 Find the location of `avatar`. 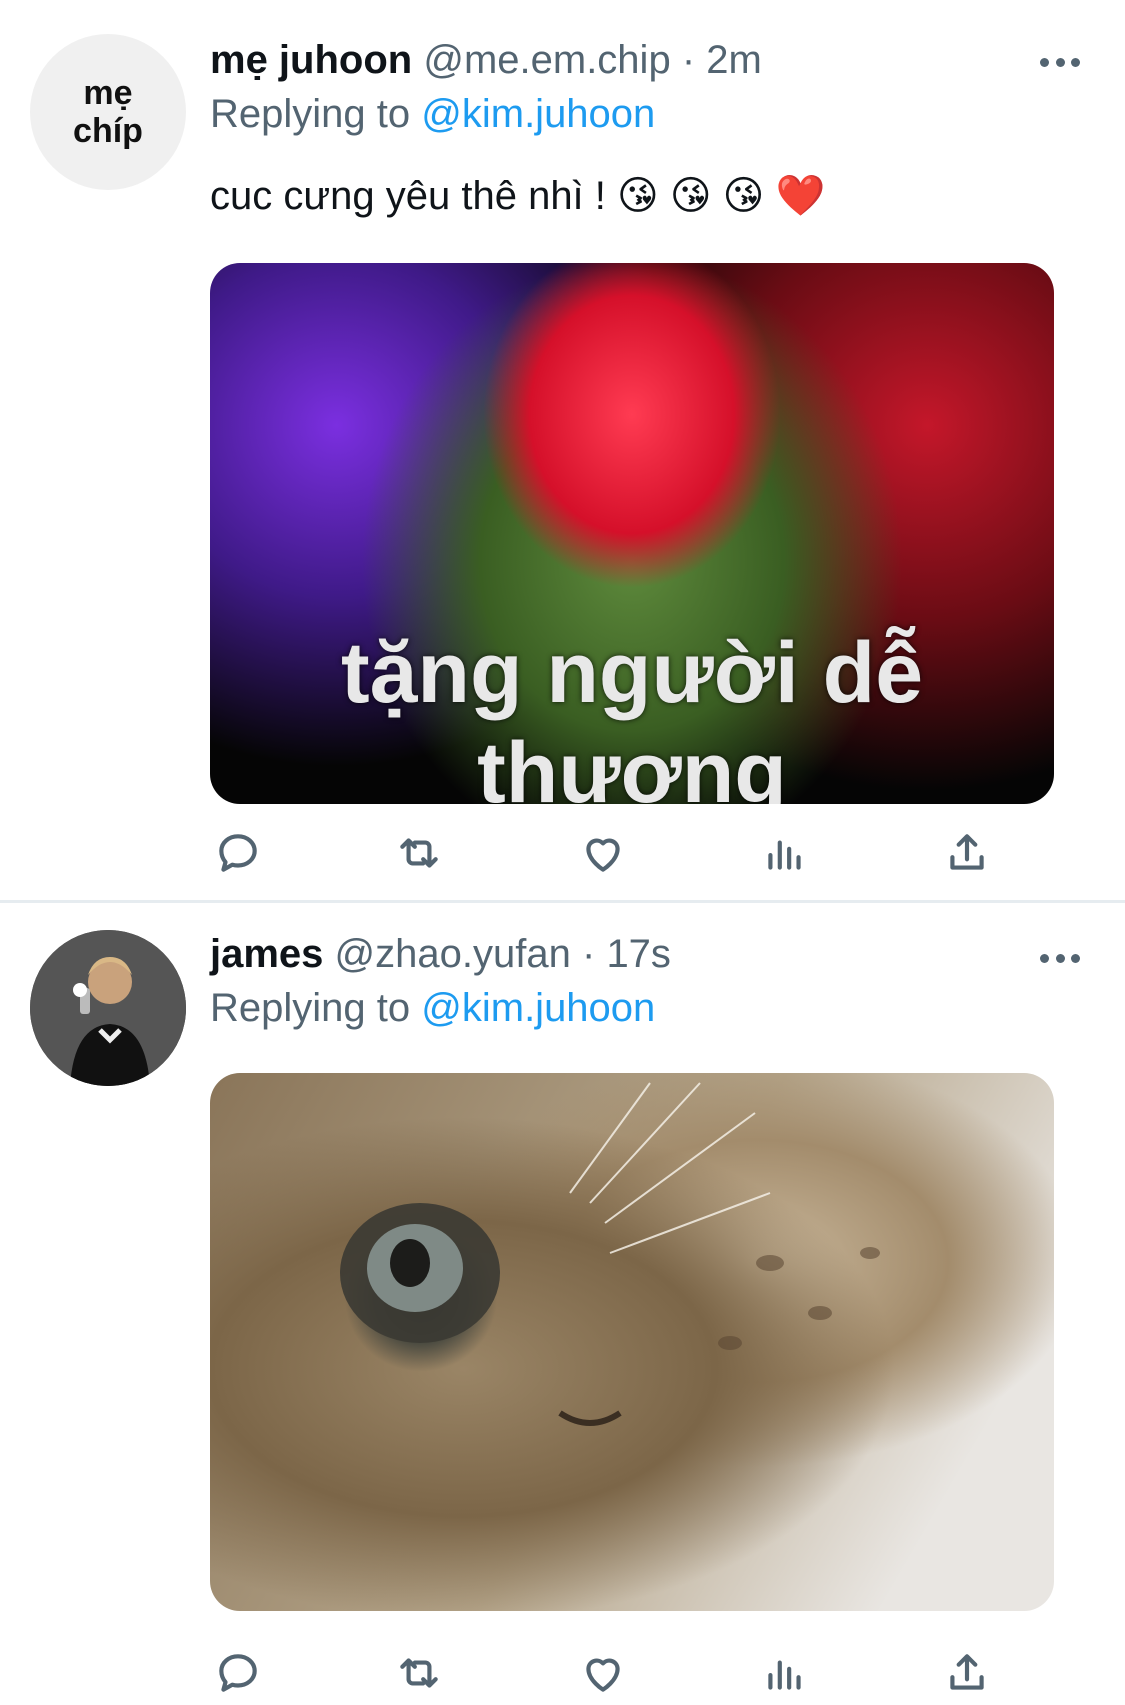

avatar is located at coordinates (108, 1008).